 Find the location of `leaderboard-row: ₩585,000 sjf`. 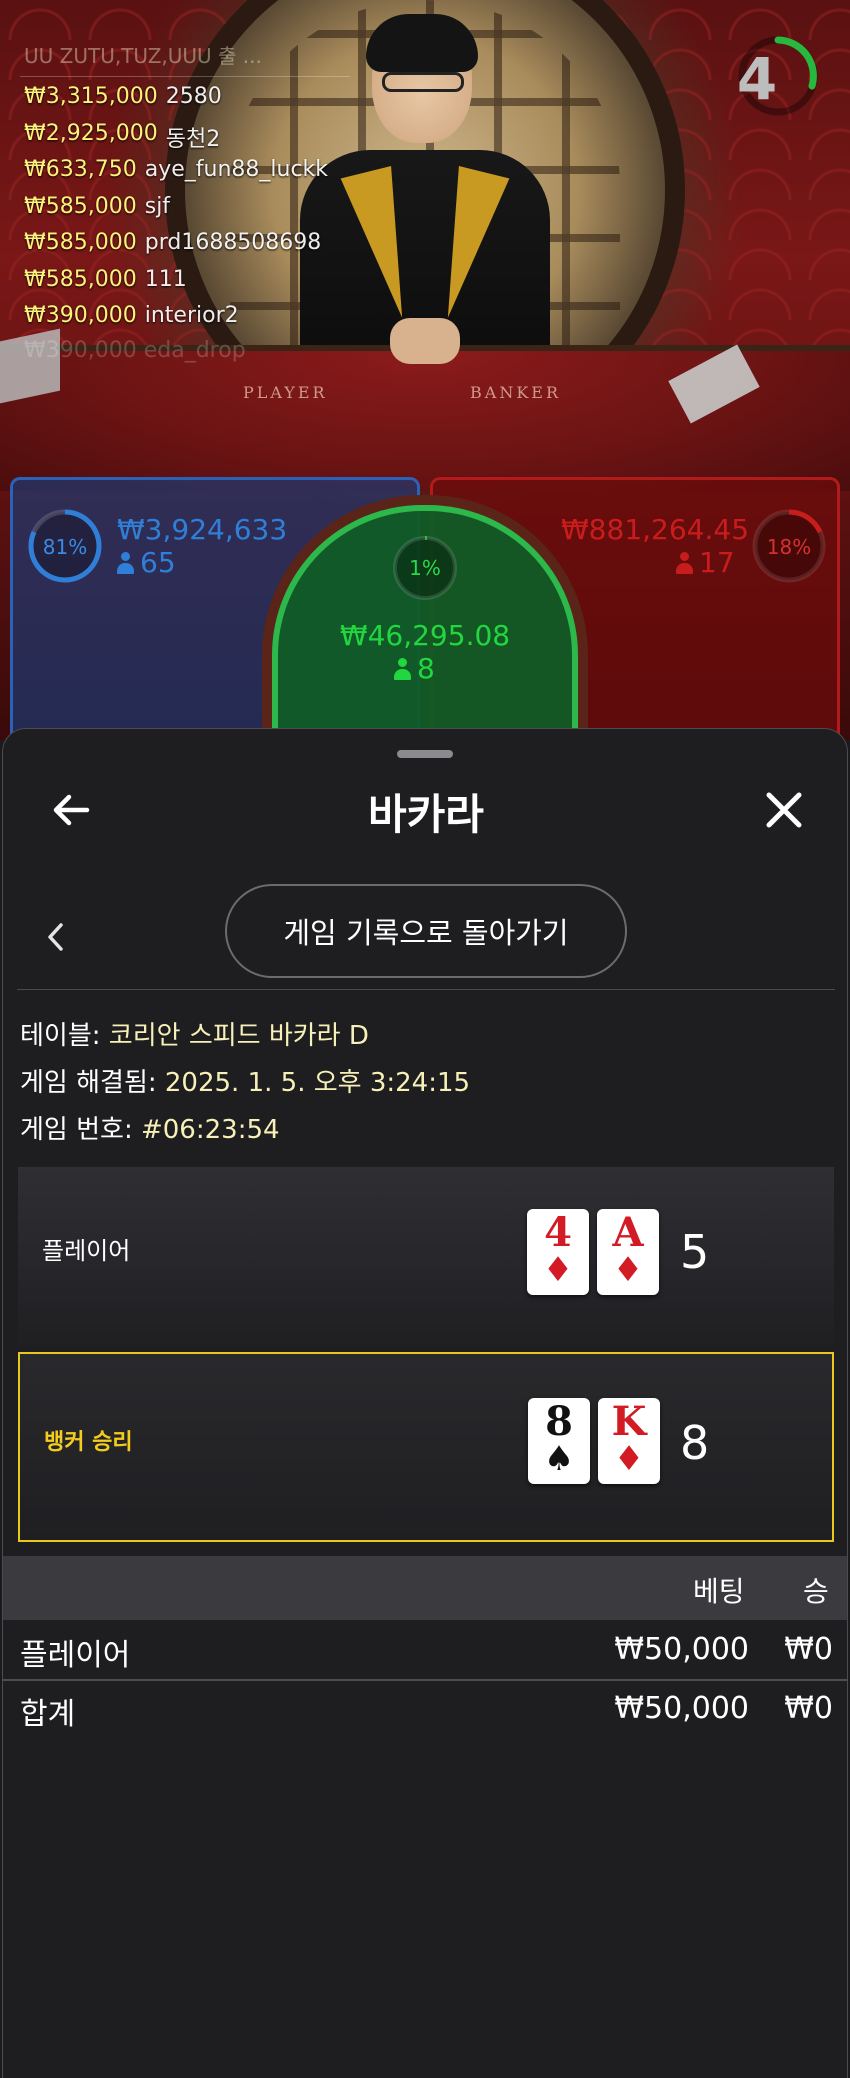

leaderboard-row: ₩585,000 sjf is located at coordinates (194, 212).